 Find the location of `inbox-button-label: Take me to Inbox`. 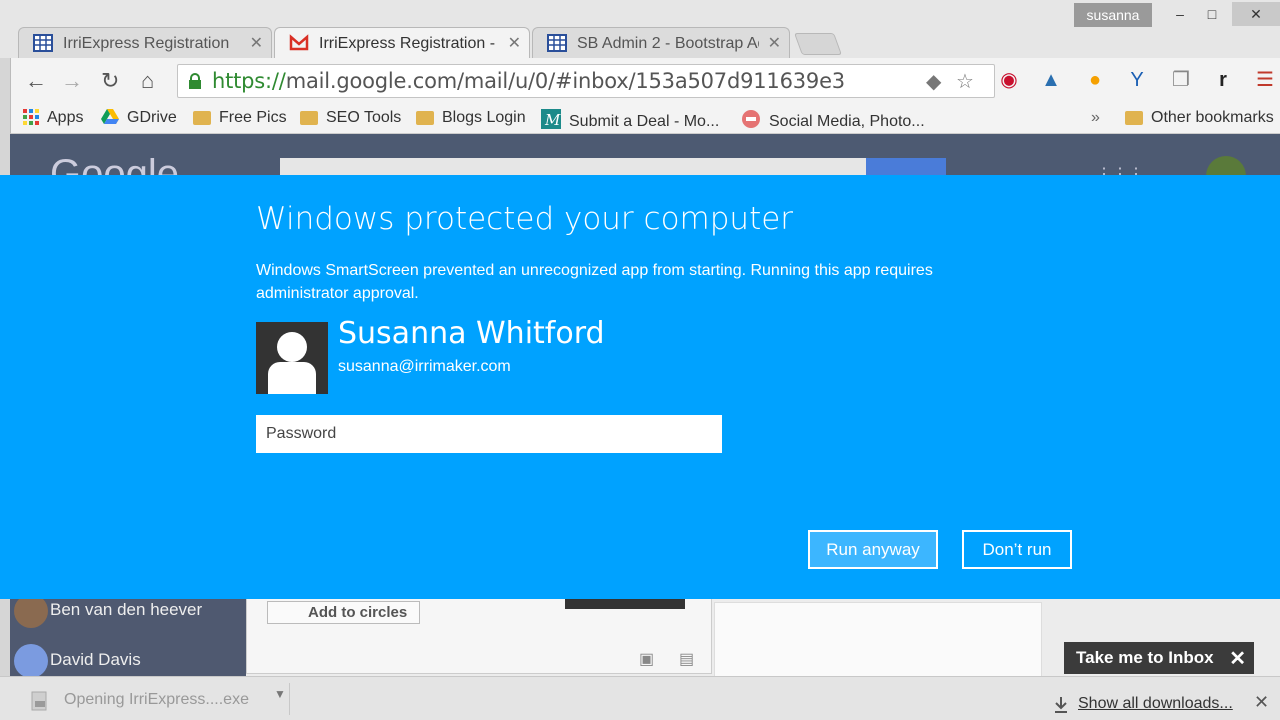

inbox-button-label: Take me to Inbox is located at coordinates (1145, 657).